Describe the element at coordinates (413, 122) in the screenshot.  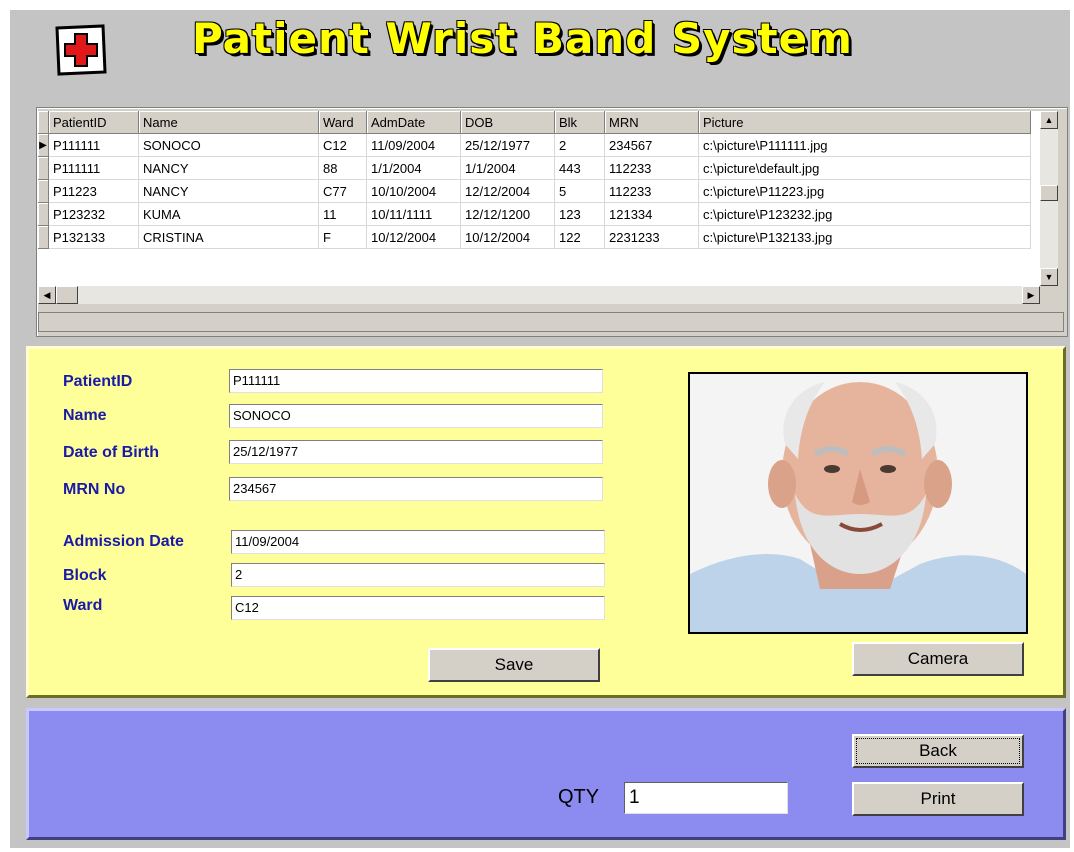
I see `column-header-admdate: AdmDate` at that location.